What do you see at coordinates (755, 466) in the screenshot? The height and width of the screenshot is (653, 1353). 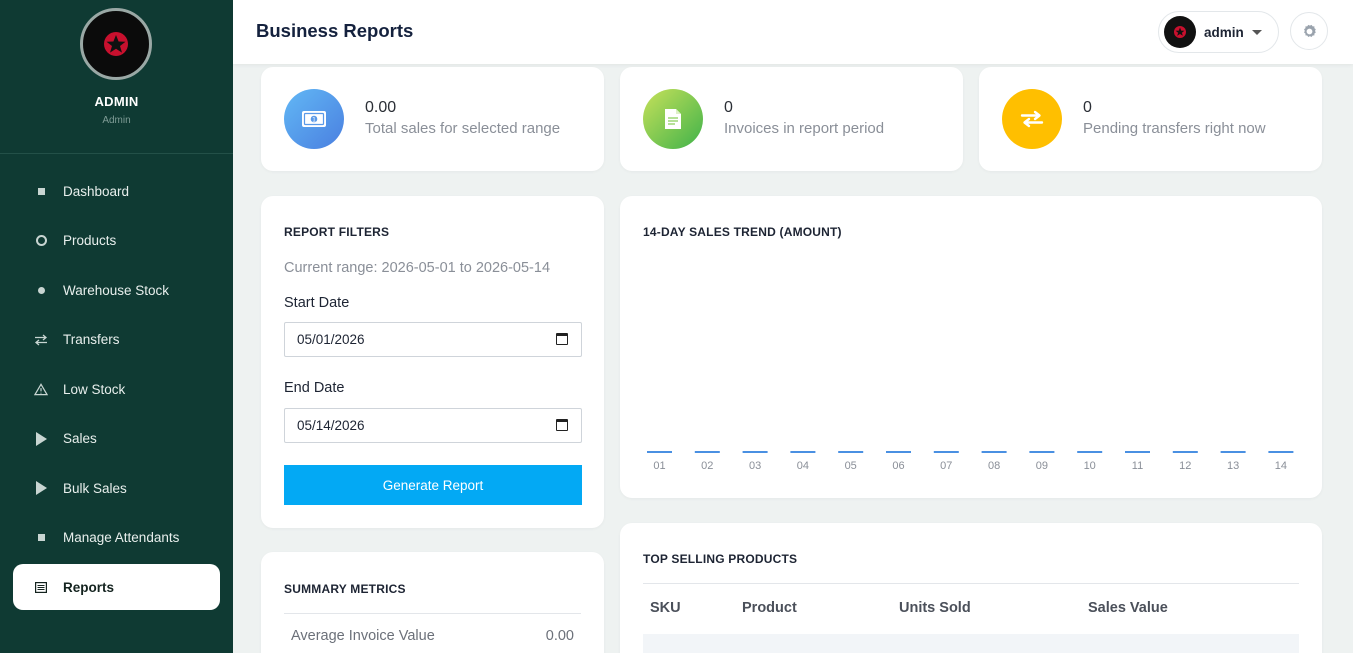 I see `x-tick-label: 03` at bounding box center [755, 466].